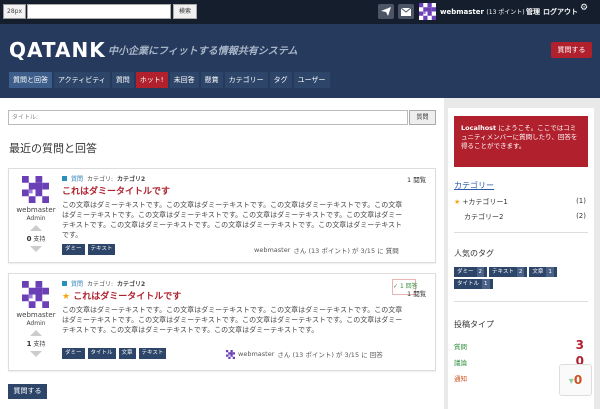  What do you see at coordinates (36, 238) in the screenshot?
I see `vote-count: 0 支持` at bounding box center [36, 238].